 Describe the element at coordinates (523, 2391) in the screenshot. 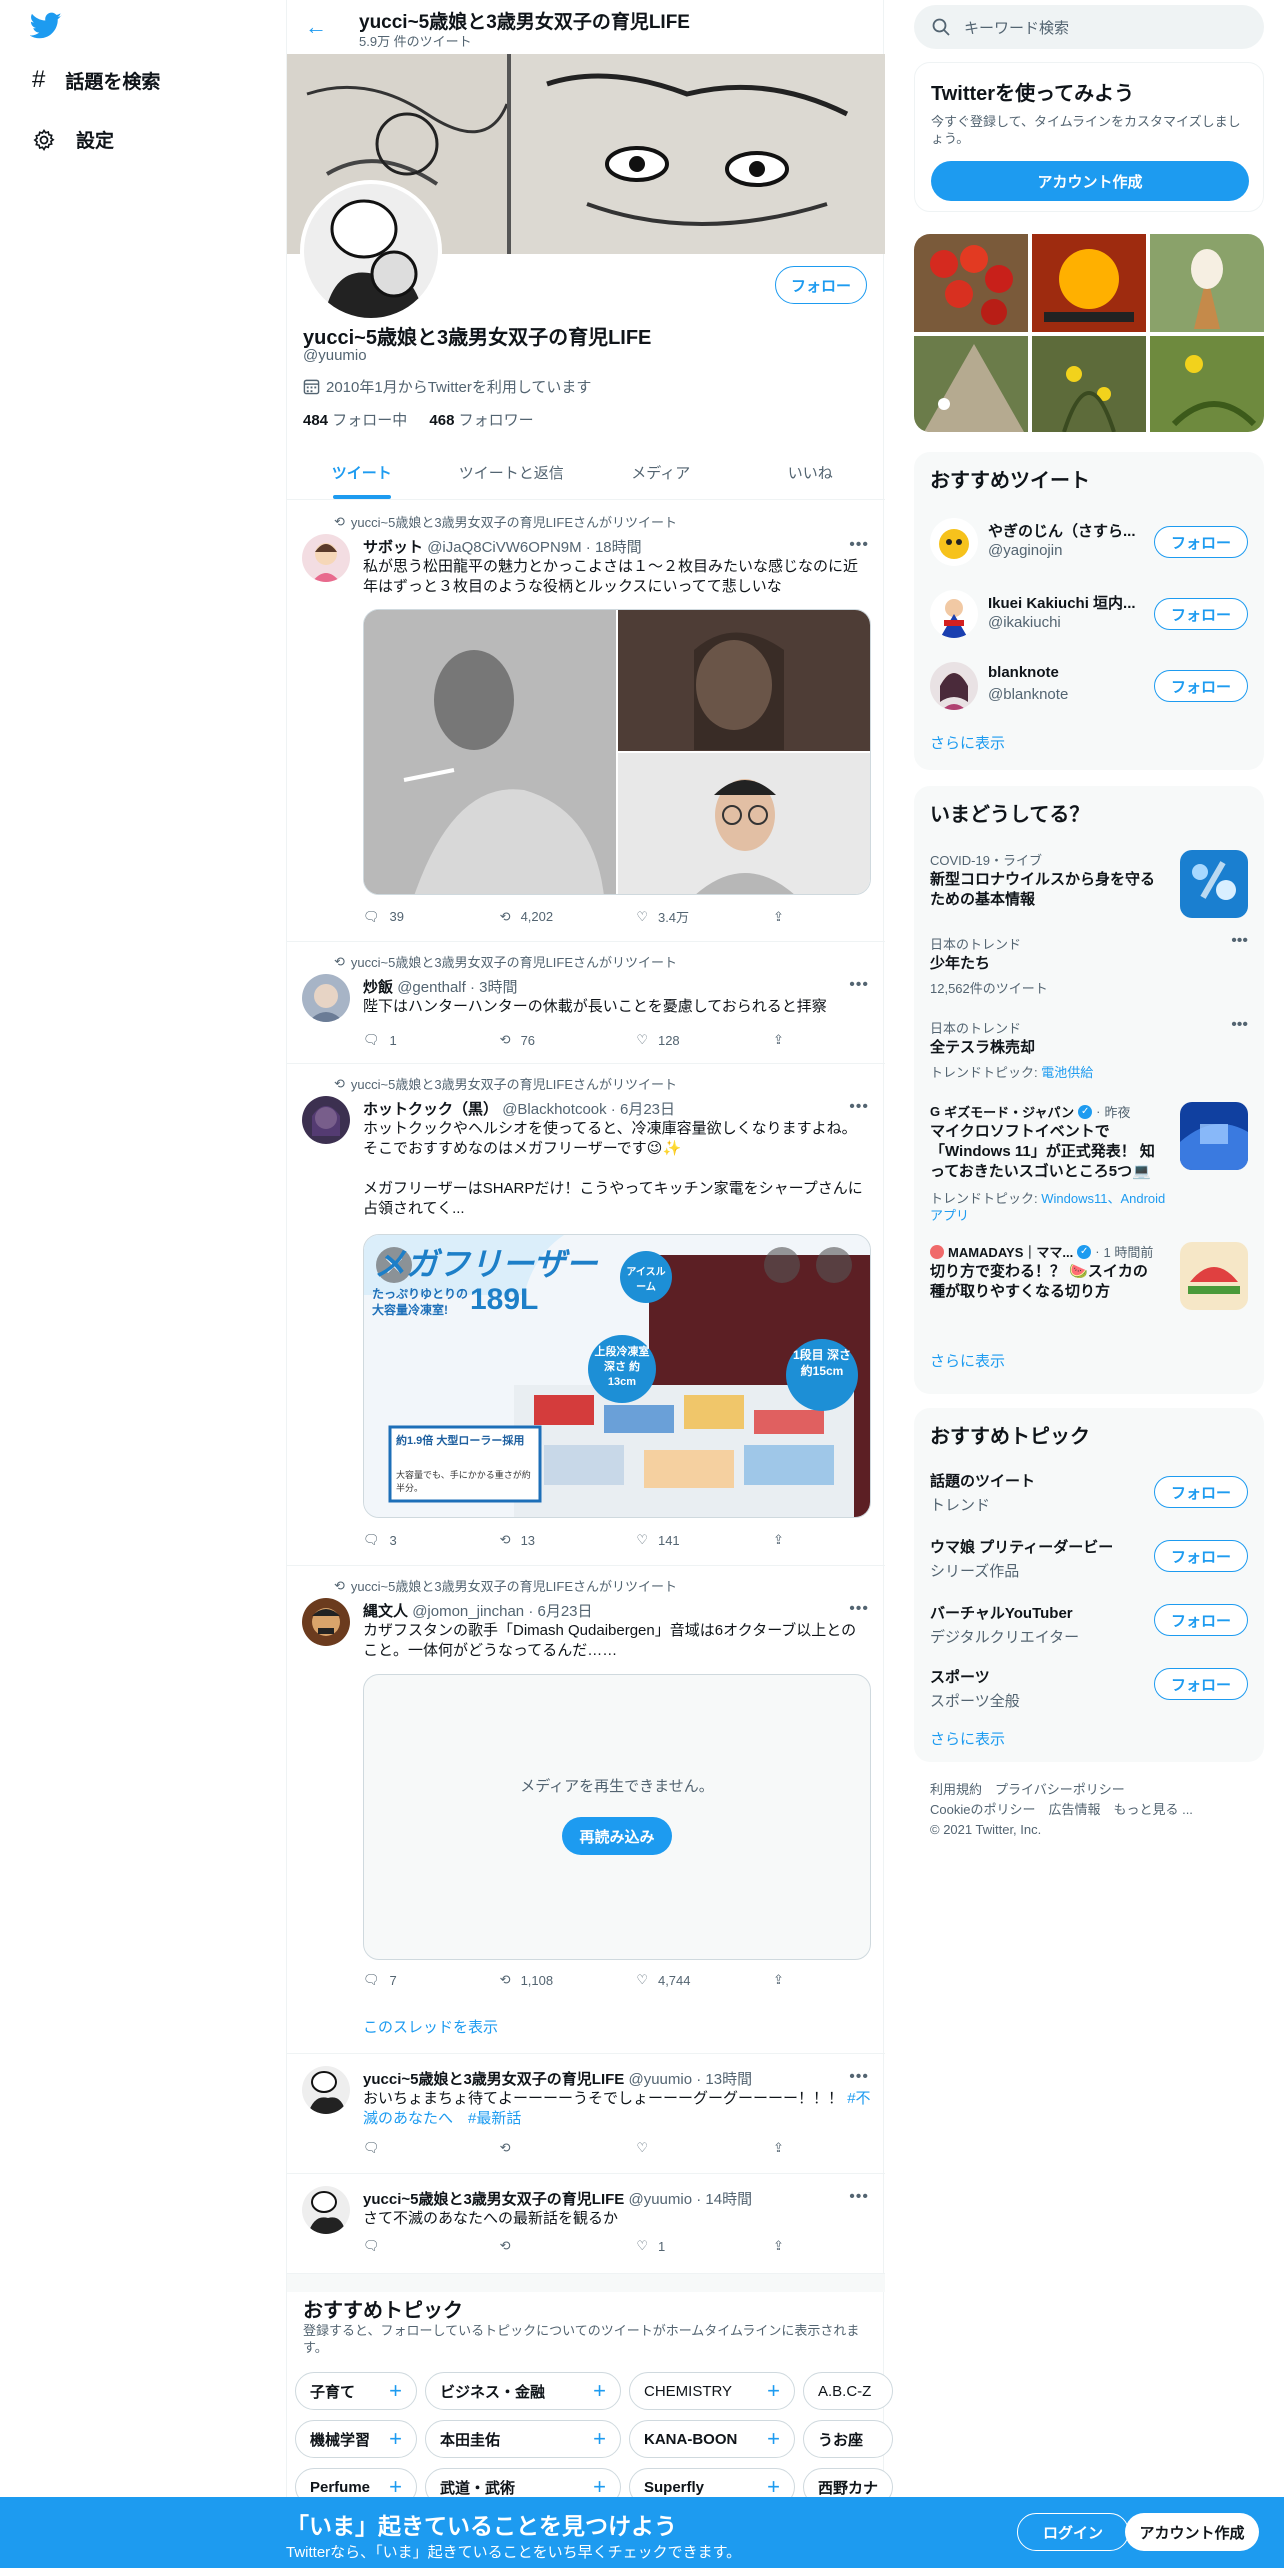

I see `topic-chip: ビジネス・金融 +` at that location.